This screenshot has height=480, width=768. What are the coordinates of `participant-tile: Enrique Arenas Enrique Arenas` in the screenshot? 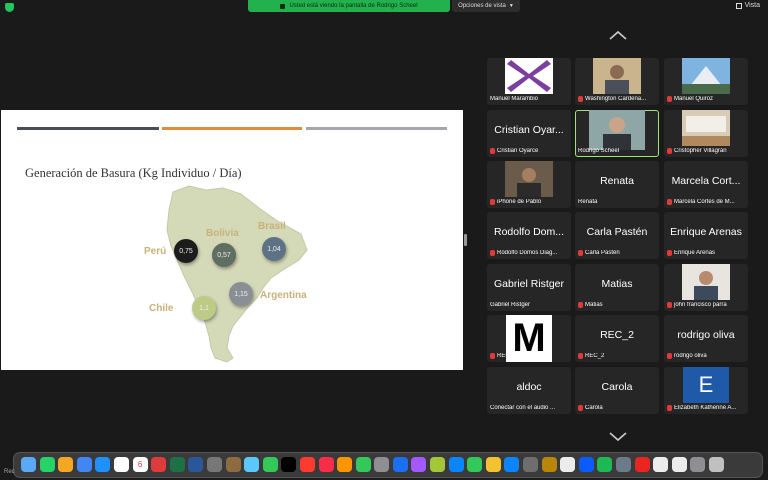 It's located at (706, 235).